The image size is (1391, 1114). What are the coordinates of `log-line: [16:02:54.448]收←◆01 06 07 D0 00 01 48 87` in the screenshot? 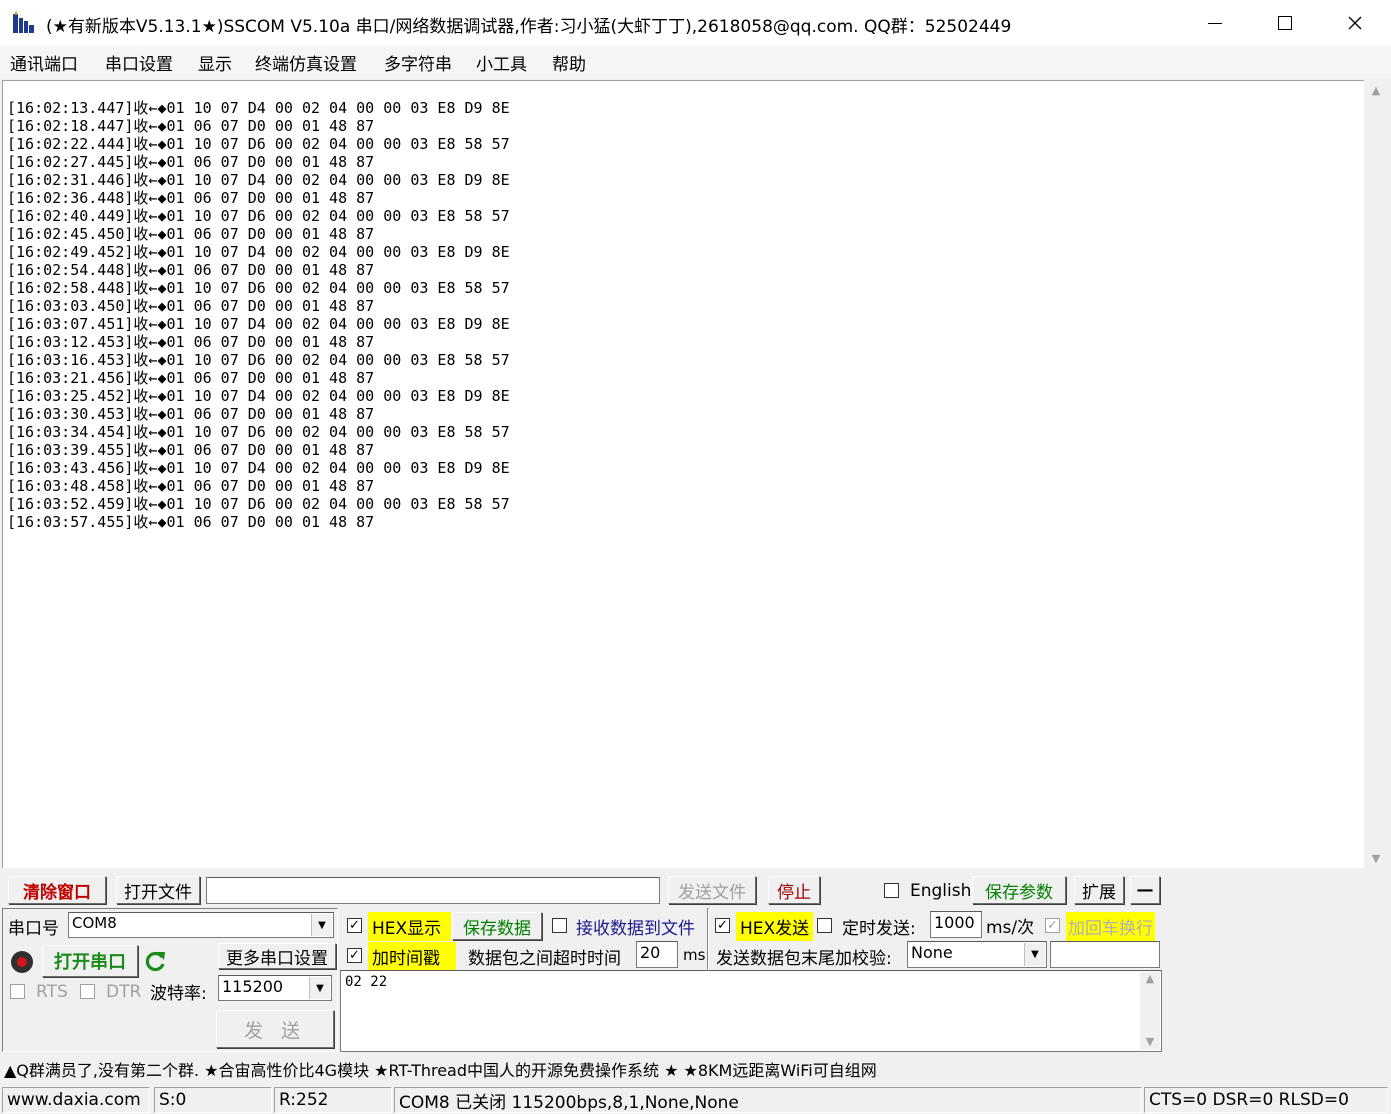 It's located at (191, 270).